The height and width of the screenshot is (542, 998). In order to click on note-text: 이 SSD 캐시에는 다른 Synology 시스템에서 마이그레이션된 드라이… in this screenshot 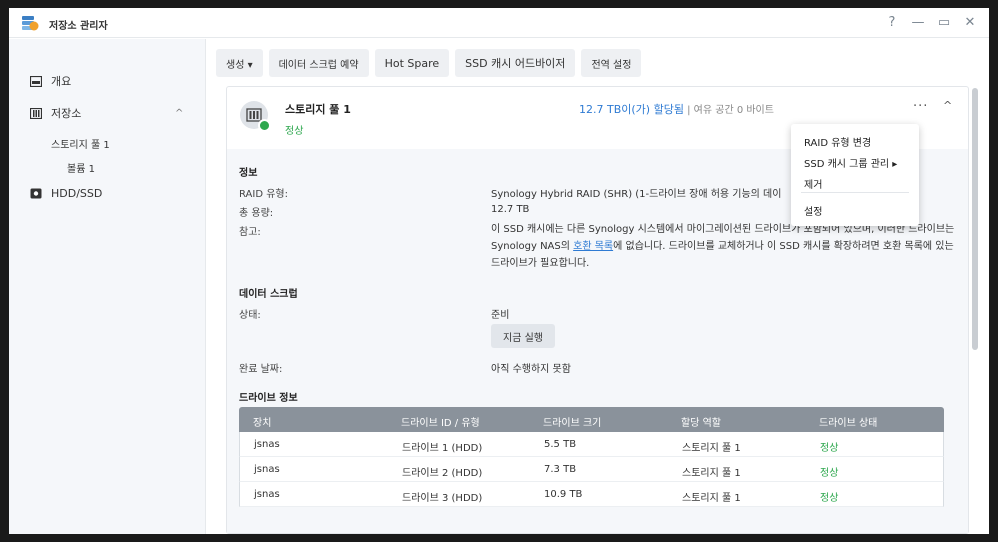, I will do `click(727, 246)`.